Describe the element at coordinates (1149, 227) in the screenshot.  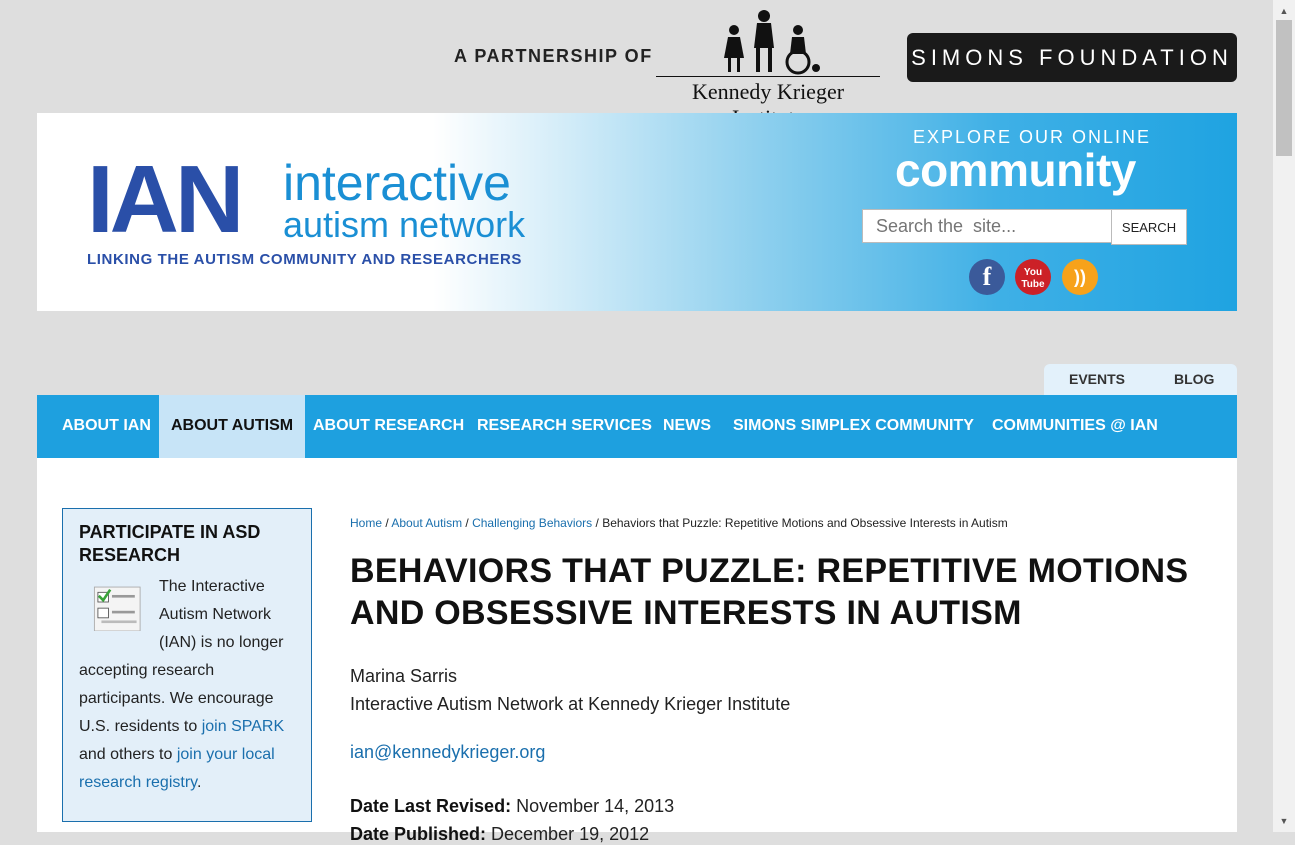
I see `search-button: SEARCH` at that location.